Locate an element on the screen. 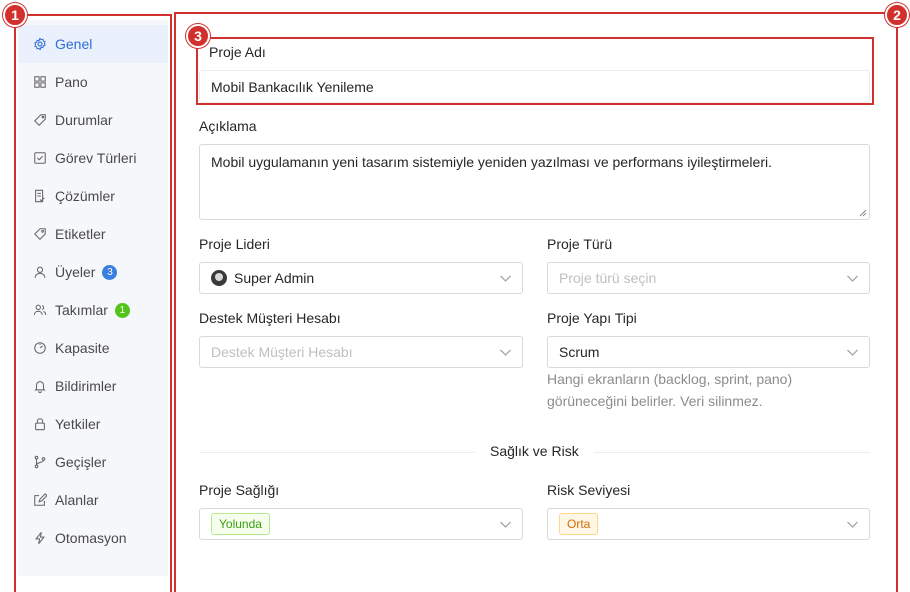  sidebar-item-label: Çözümler is located at coordinates (85, 196).